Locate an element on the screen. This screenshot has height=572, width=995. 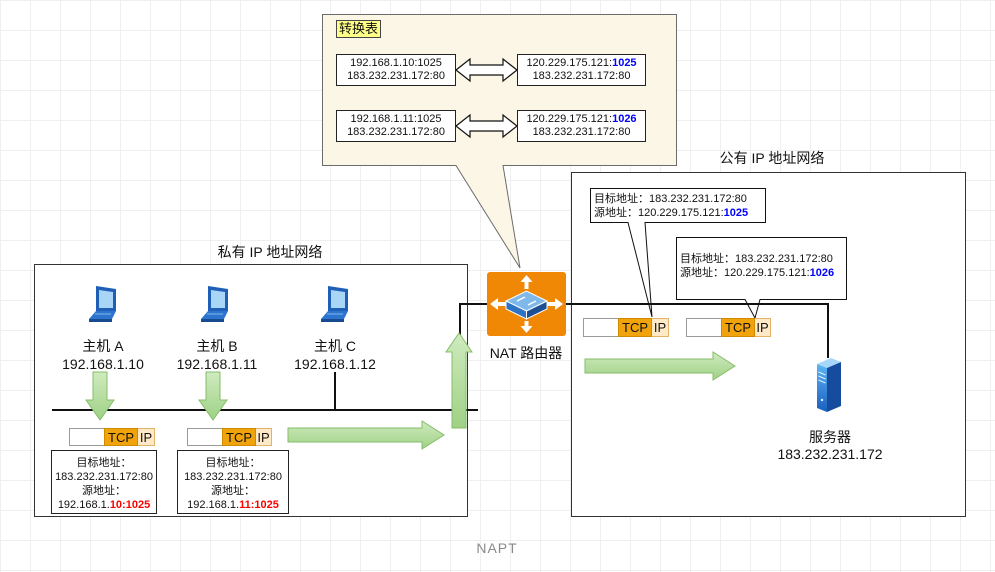
private-source-address: 192.168.1.10:1025 is located at coordinates (396, 63).